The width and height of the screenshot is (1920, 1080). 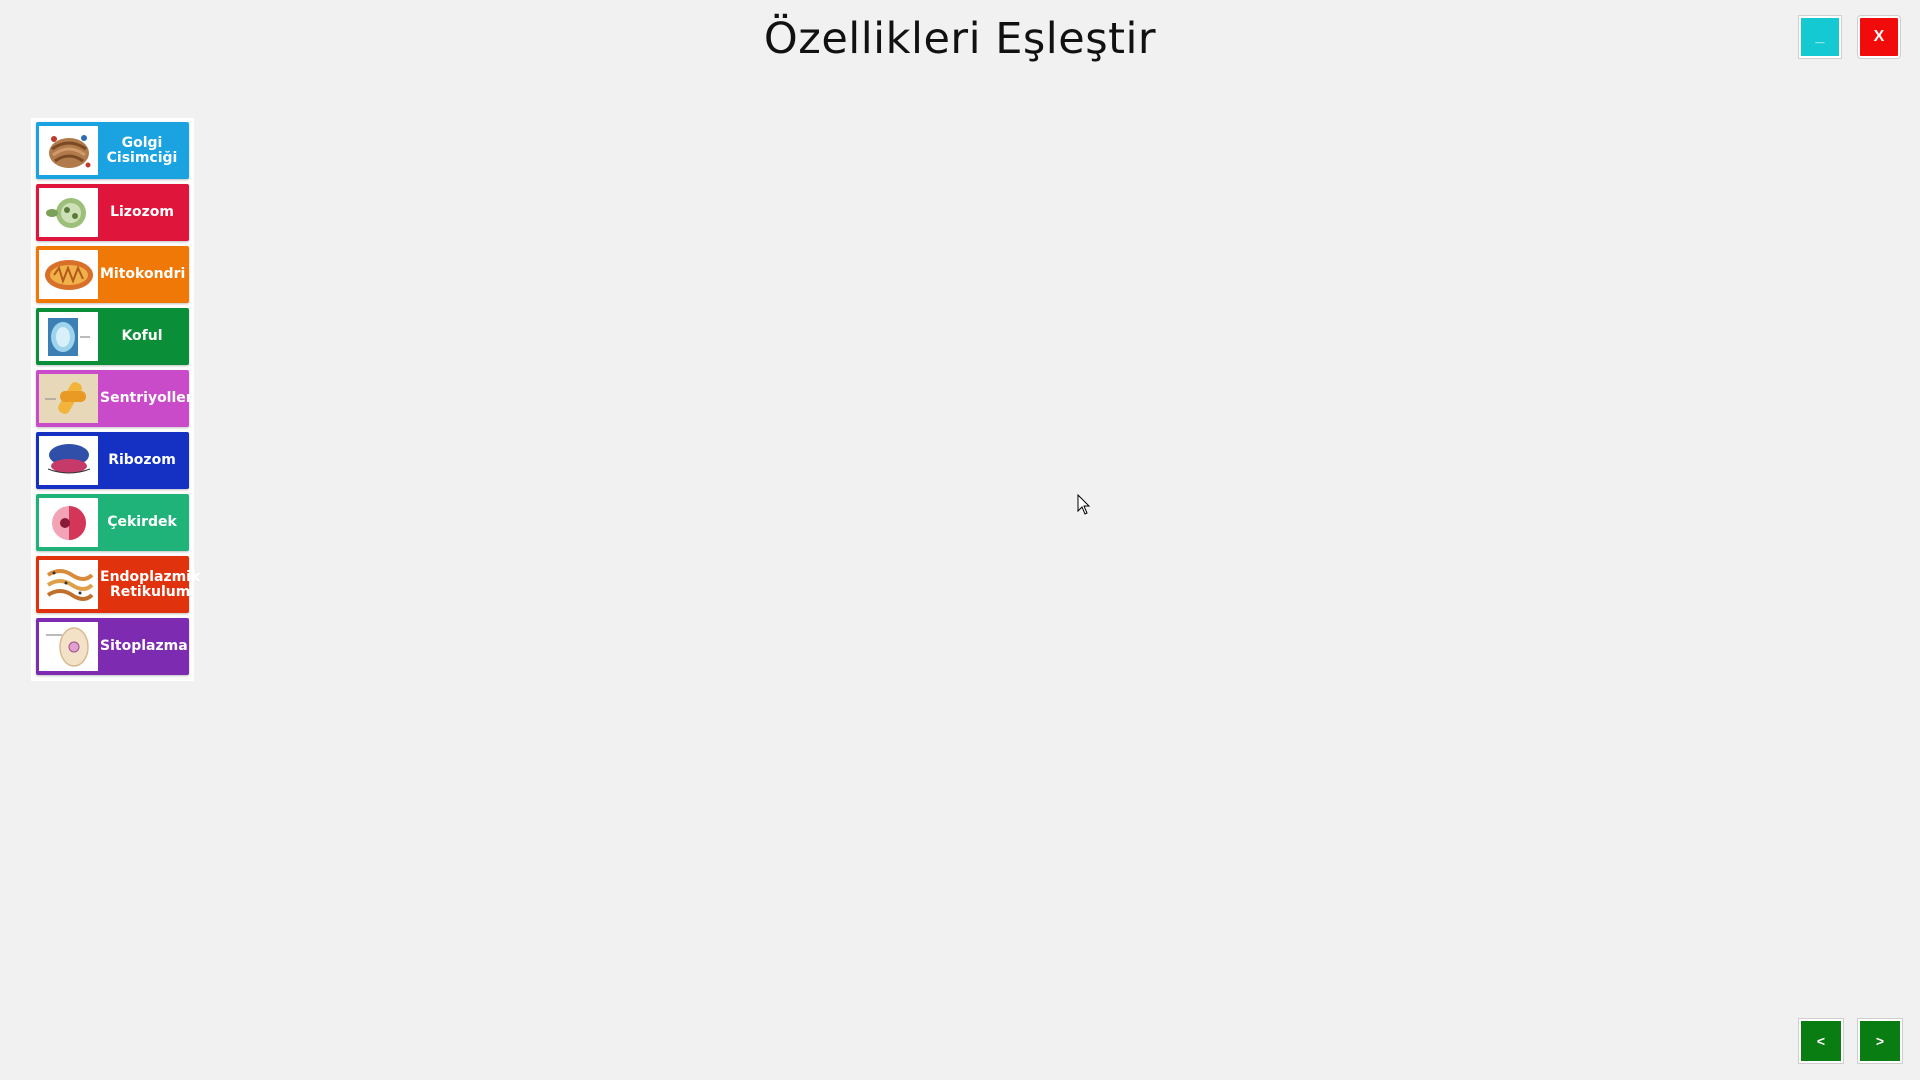 I want to click on card-golgi: Golgi Cisimciği, so click(x=112, y=150).